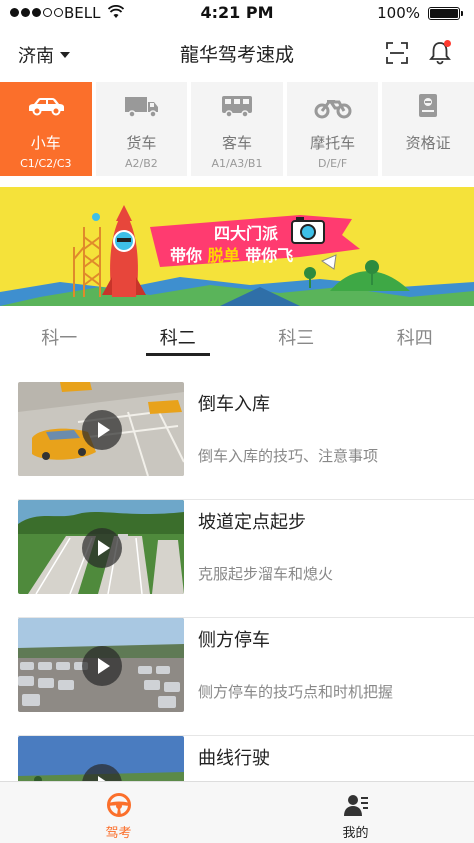 This screenshot has width=474, height=843. What do you see at coordinates (398, 13) in the screenshot?
I see `battery-percentage: 100%` at bounding box center [398, 13].